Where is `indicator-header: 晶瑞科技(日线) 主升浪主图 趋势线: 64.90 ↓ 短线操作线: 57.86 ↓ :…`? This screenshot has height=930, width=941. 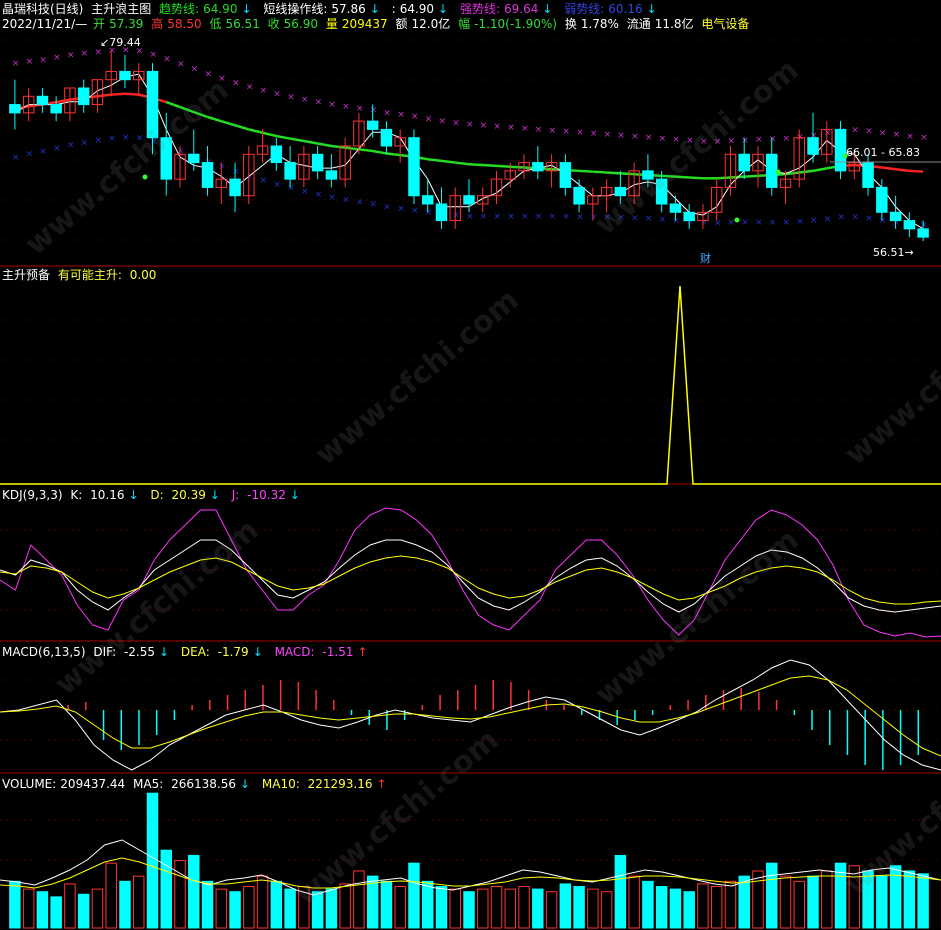
indicator-header: 晶瑞科技(日线) 主升浪主图 趋势线: 64.90 ↓ 短线操作线: 57.86 ↓ :… is located at coordinates (329, 9).